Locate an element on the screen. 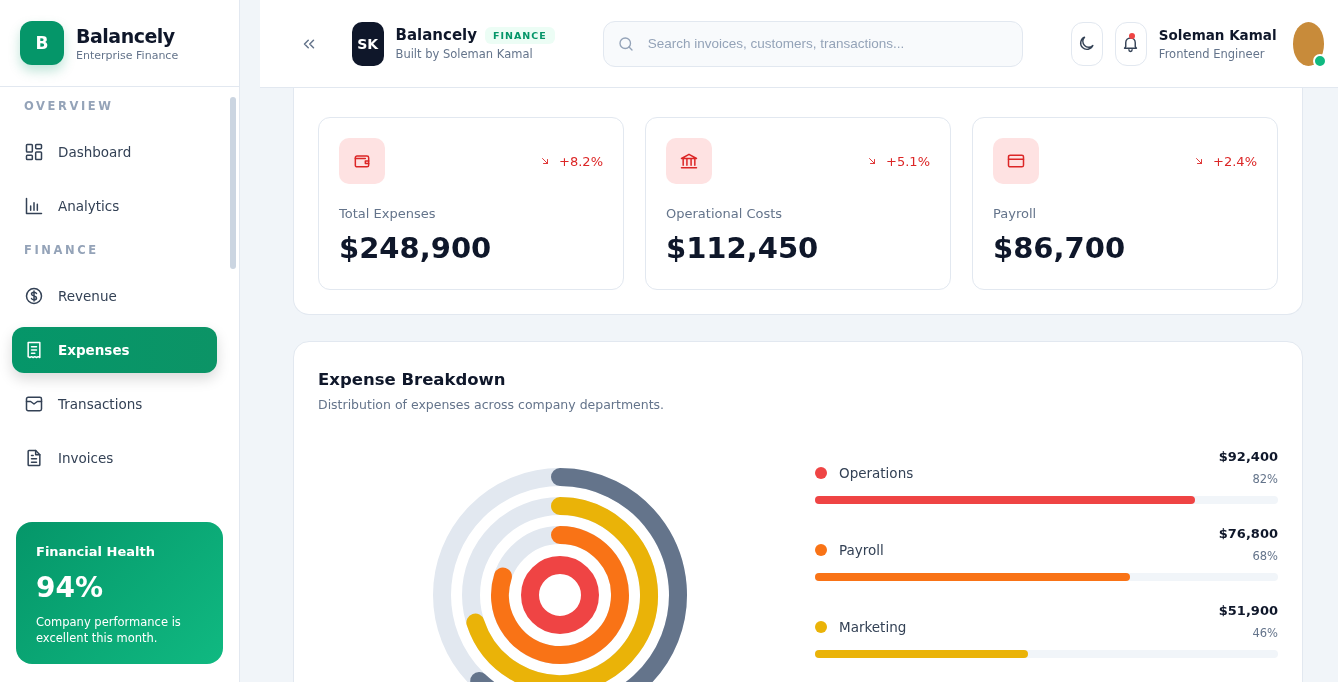  change-value: +8.2% is located at coordinates (581, 161).